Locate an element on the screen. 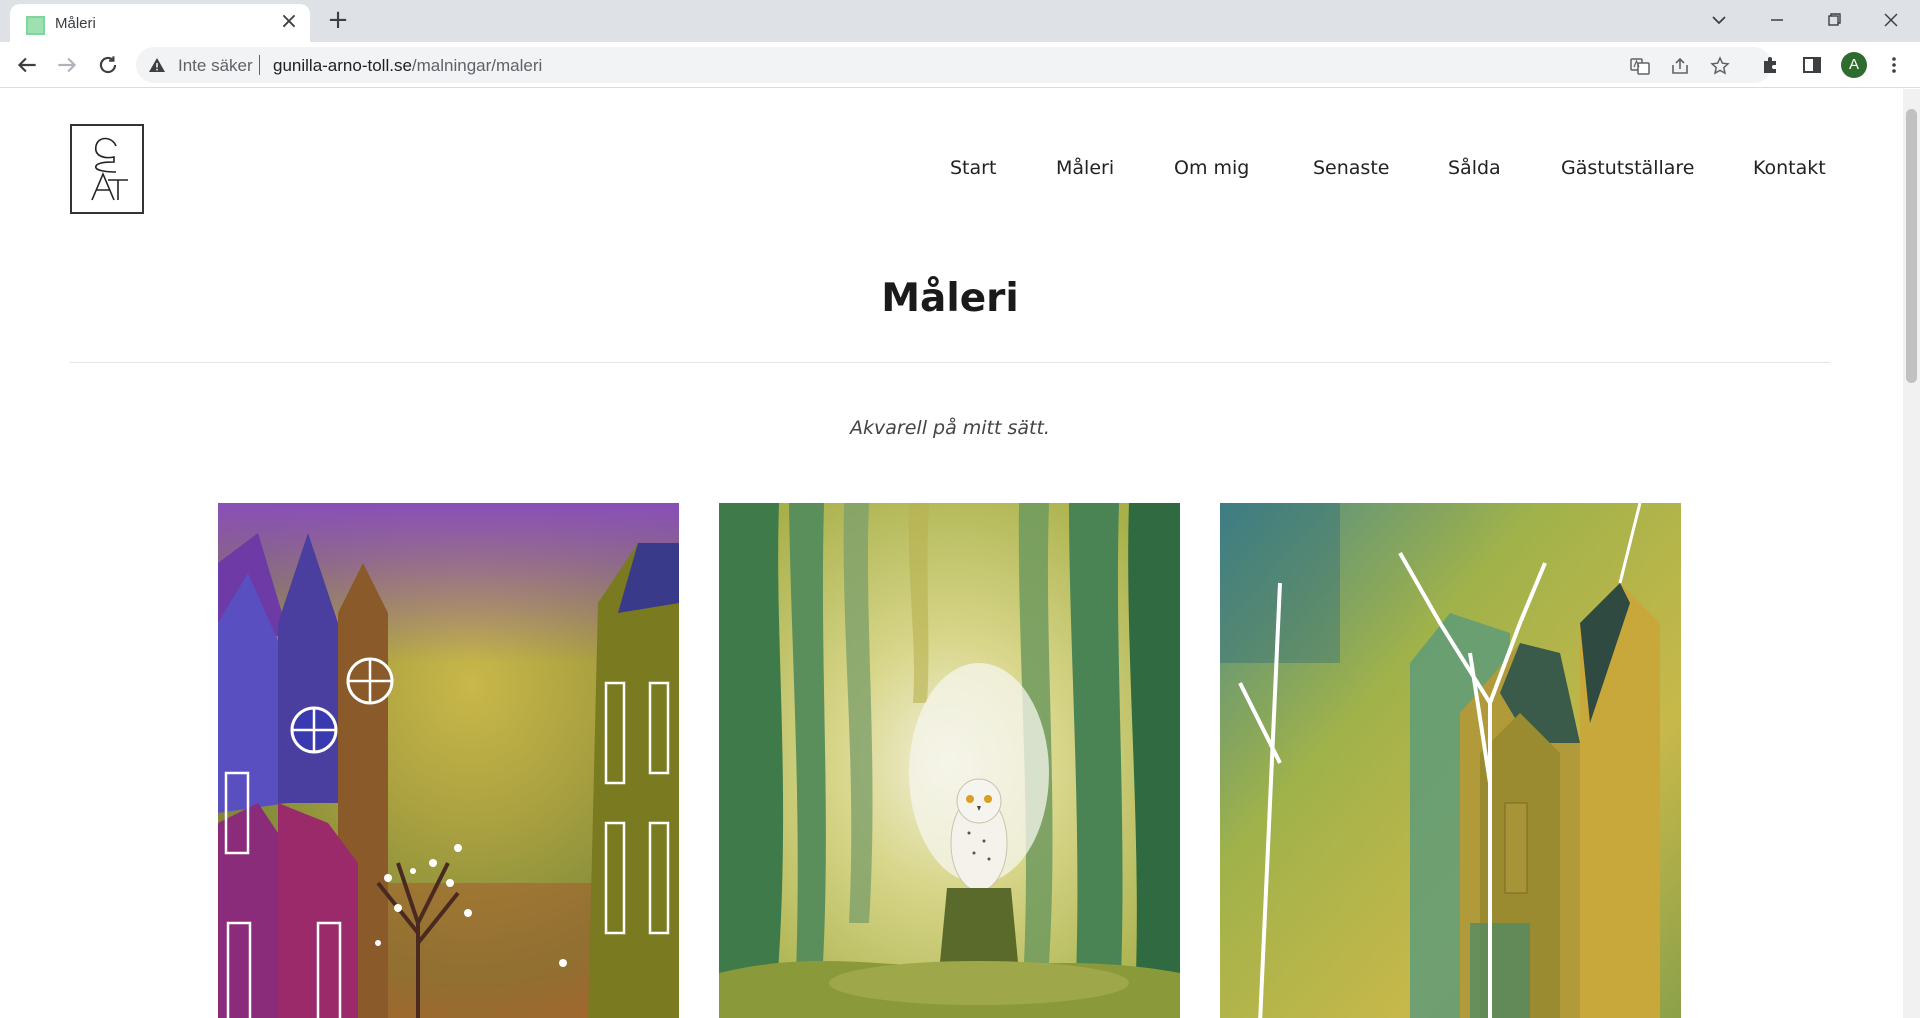 Image resolution: width=1920 pixels, height=1018 pixels. page-title: Måleri is located at coordinates (950, 298).